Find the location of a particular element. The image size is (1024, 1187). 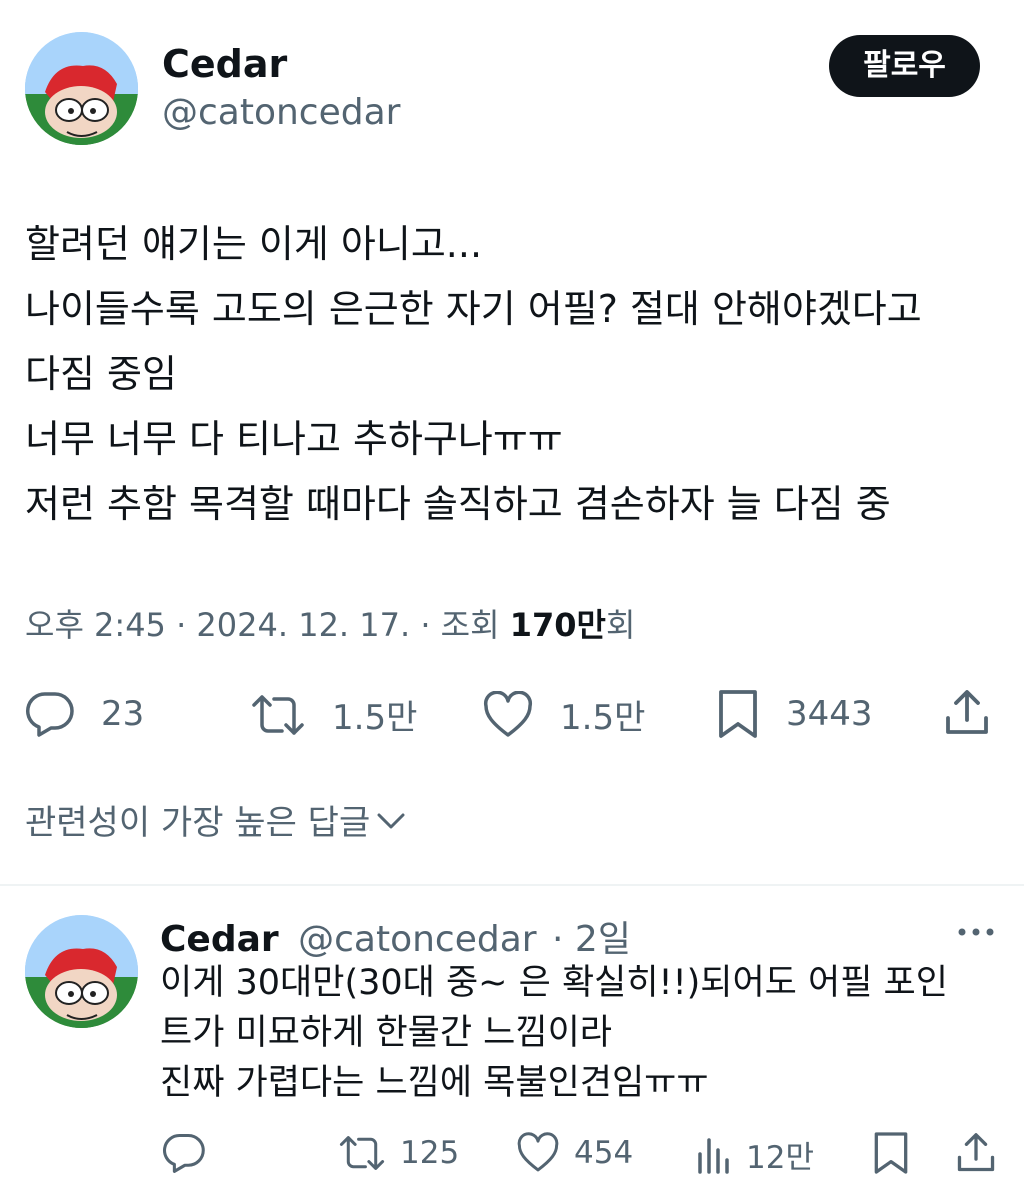

reply-line: 트가 미묘하게 한물간 느낌이라 is located at coordinates (386, 1033).